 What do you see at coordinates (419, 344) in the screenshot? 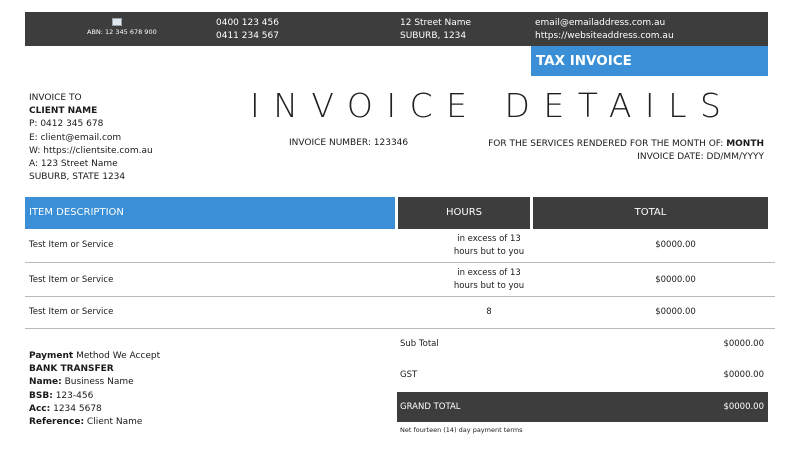
I see `subtotal-label: Sub Total` at bounding box center [419, 344].